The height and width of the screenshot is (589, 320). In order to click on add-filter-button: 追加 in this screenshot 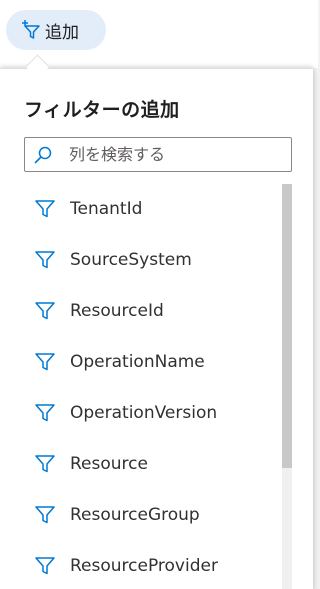, I will do `click(56, 30)`.